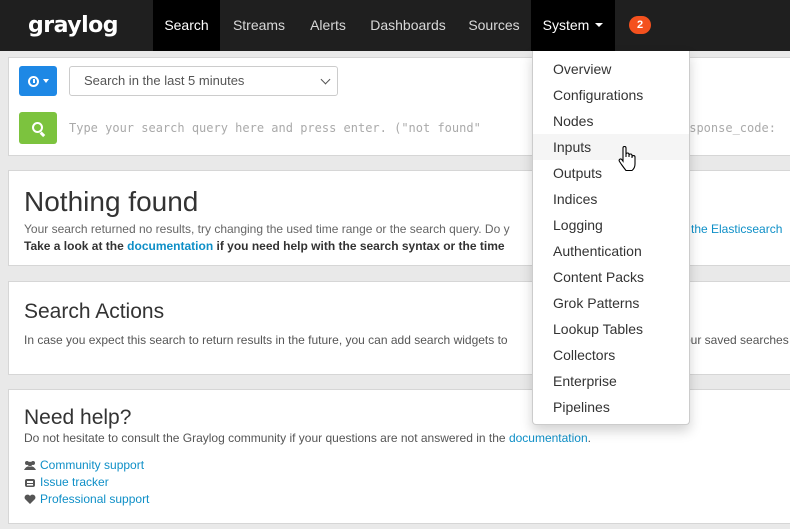 The image size is (790, 529). Describe the element at coordinates (78, 417) in the screenshot. I see `need-help-title: Need help?` at that location.